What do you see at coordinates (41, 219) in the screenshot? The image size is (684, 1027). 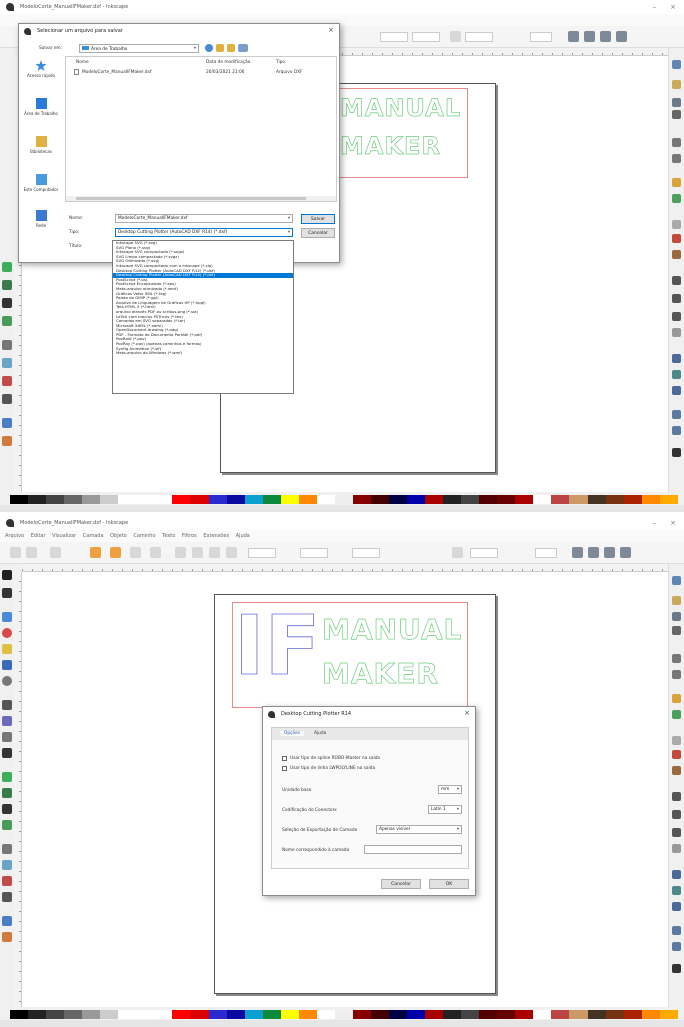 I see `place-network: Rede` at bounding box center [41, 219].